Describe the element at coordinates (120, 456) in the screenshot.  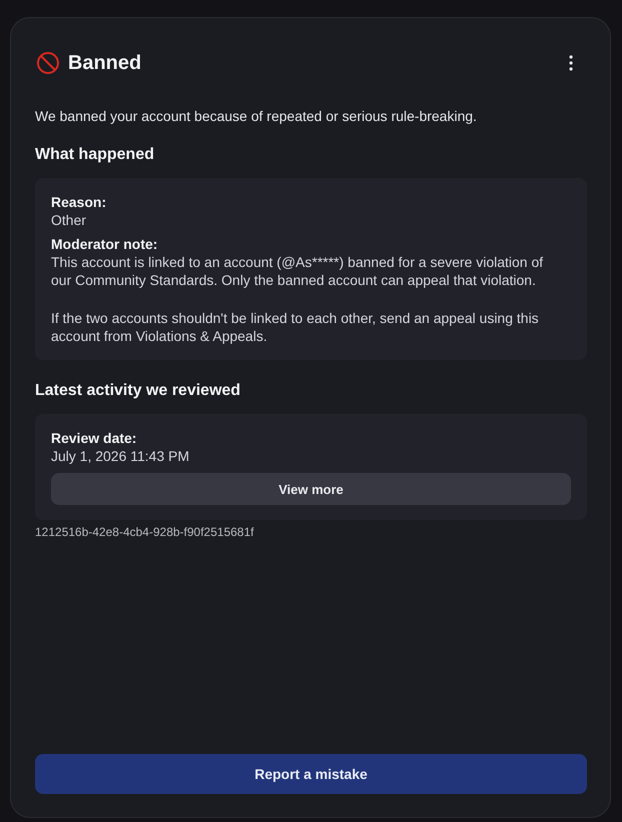
I see `field-value: July 1, 2026 11:43 PM` at that location.